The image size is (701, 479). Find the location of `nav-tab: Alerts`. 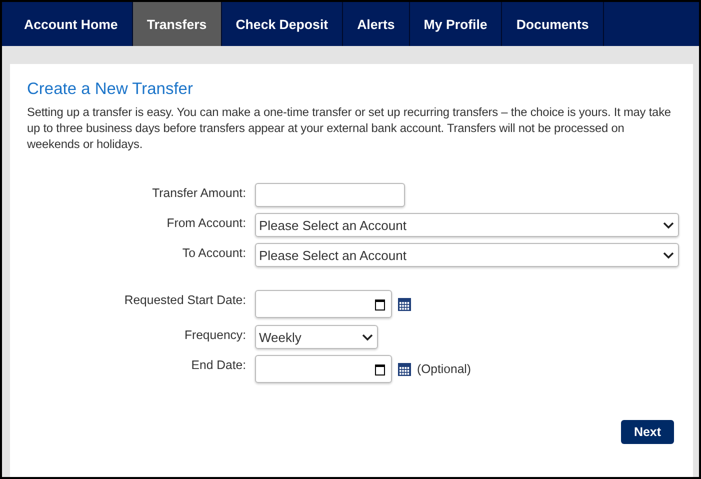

nav-tab: Alerts is located at coordinates (376, 24).